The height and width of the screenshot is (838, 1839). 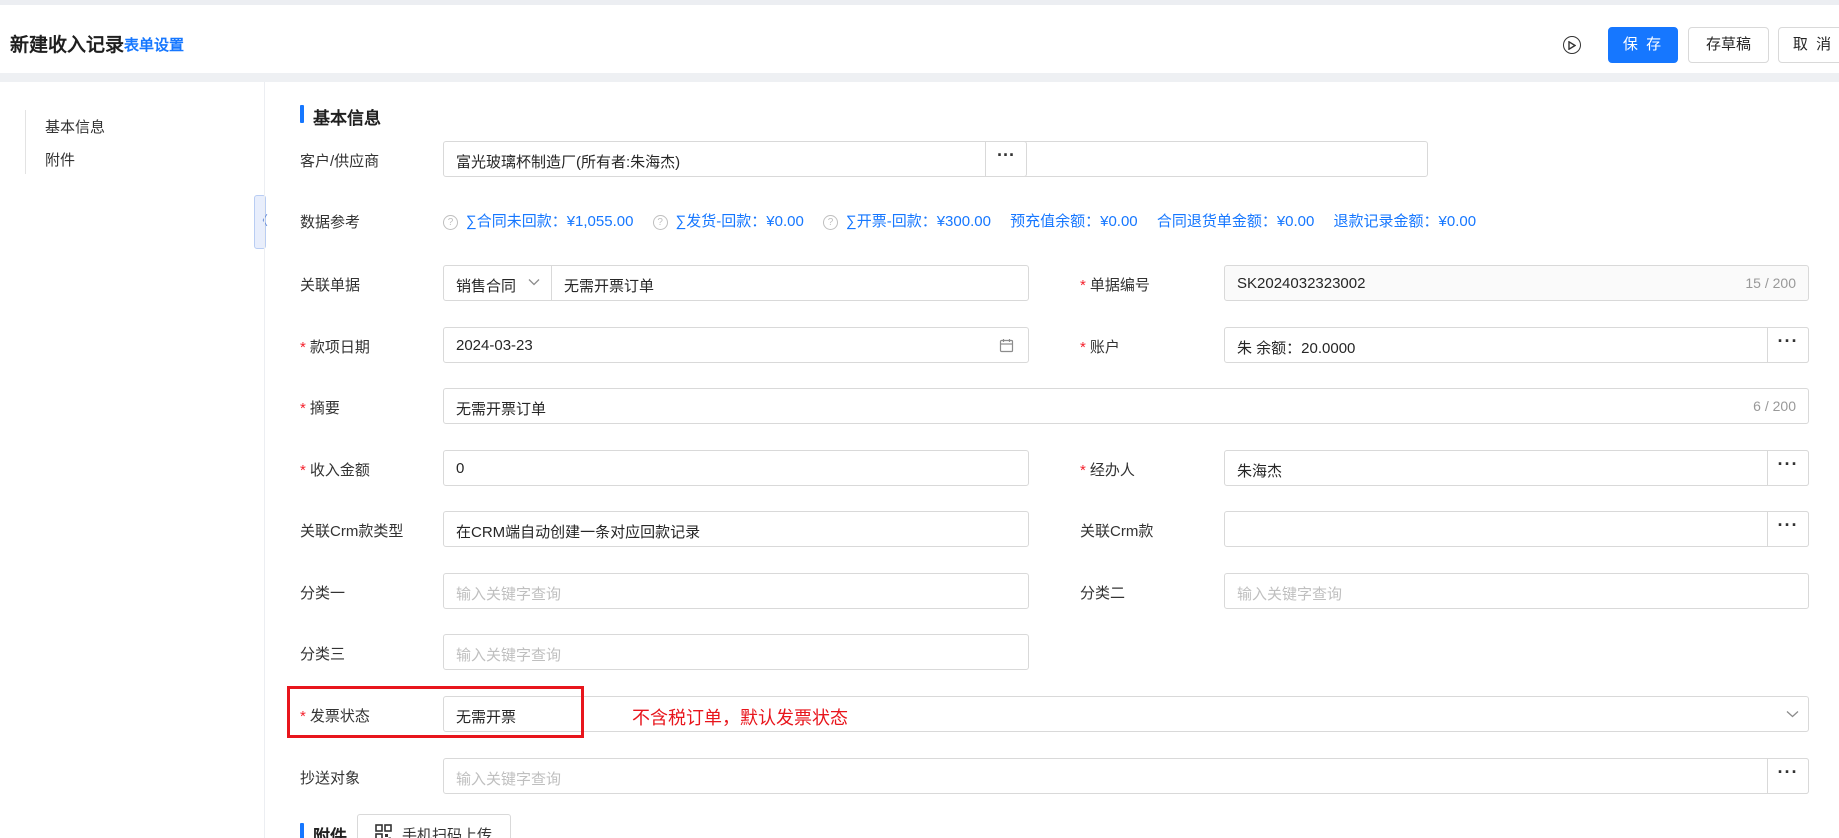 What do you see at coordinates (568, 162) in the screenshot?
I see `customer-value: 富光玻璃杯制造厂(所有者:朱海杰)` at bounding box center [568, 162].